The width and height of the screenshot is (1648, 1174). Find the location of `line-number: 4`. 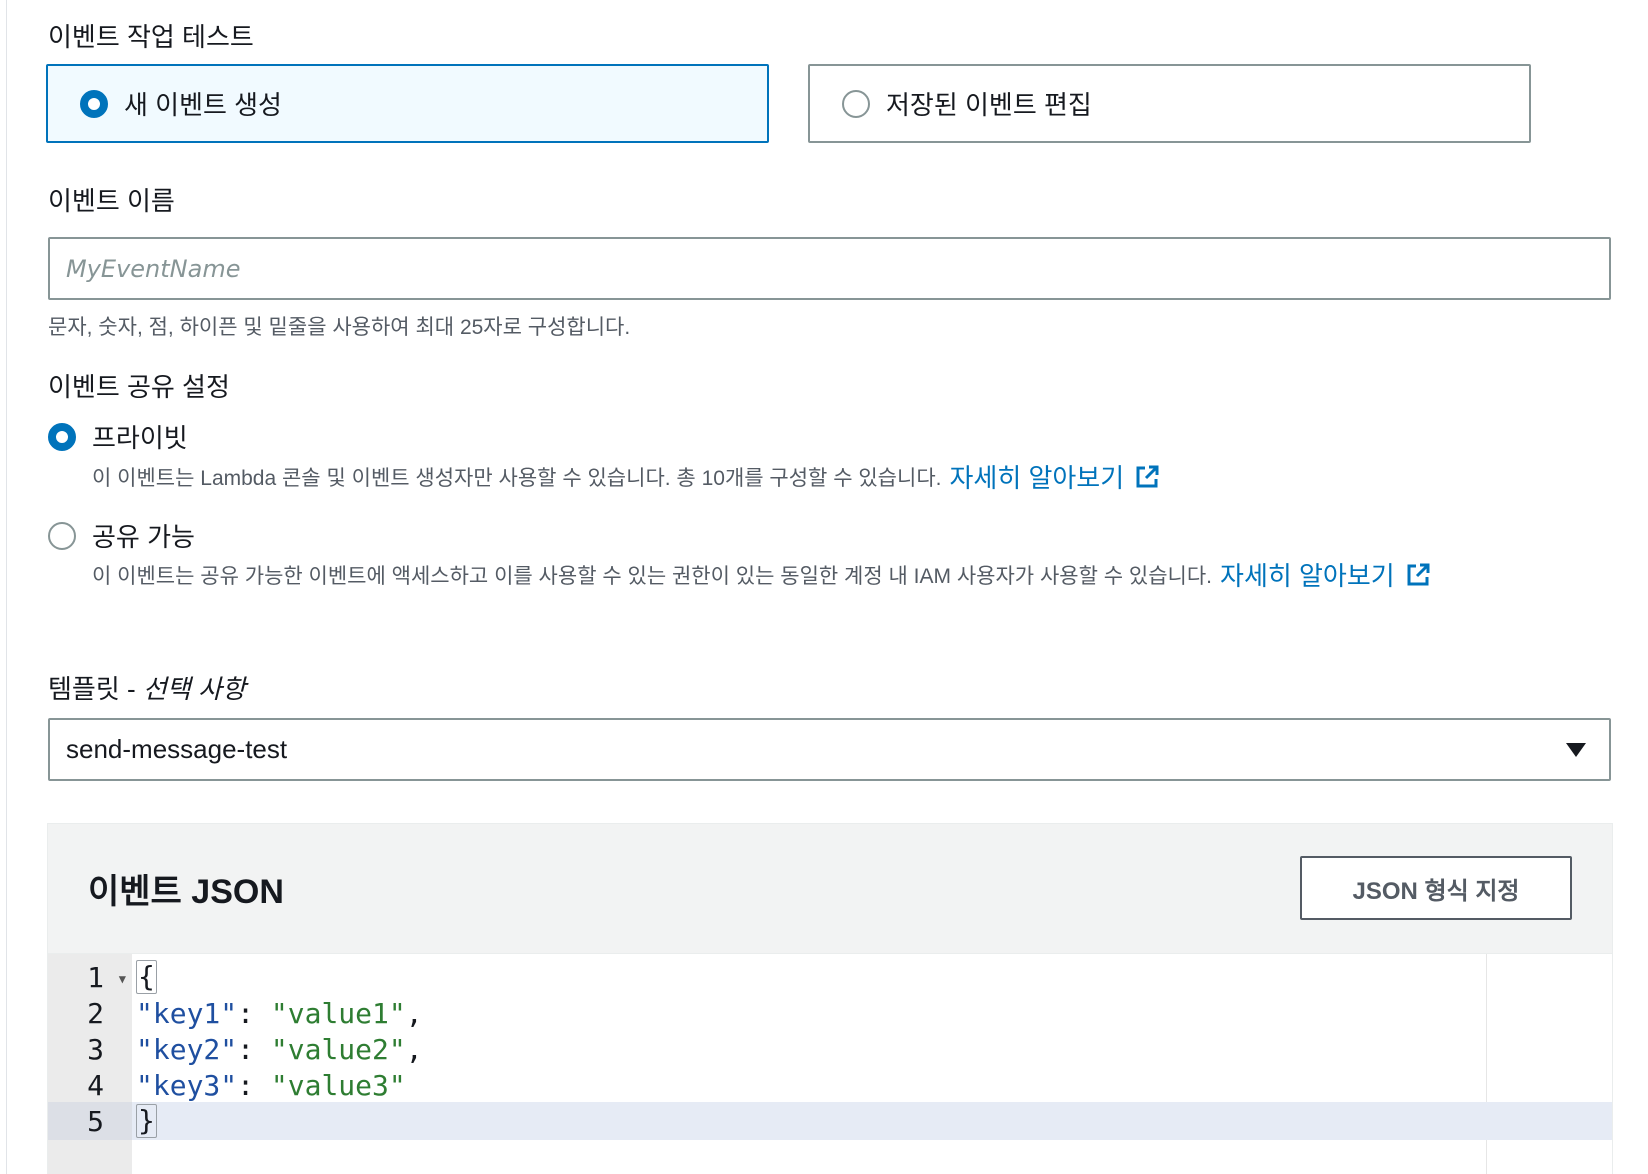

line-number: 4 is located at coordinates (95, 1085).